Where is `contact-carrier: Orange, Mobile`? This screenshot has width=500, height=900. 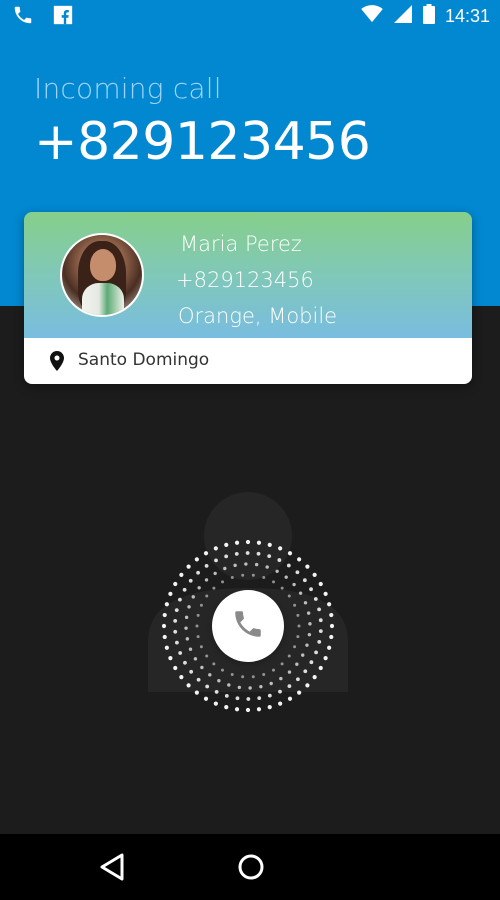 contact-carrier: Orange, Mobile is located at coordinates (258, 316).